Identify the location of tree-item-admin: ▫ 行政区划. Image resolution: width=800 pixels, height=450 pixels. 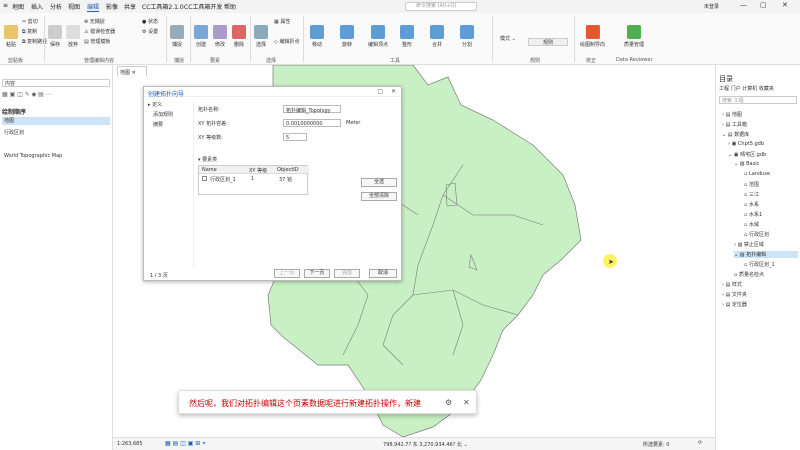
(756, 234).